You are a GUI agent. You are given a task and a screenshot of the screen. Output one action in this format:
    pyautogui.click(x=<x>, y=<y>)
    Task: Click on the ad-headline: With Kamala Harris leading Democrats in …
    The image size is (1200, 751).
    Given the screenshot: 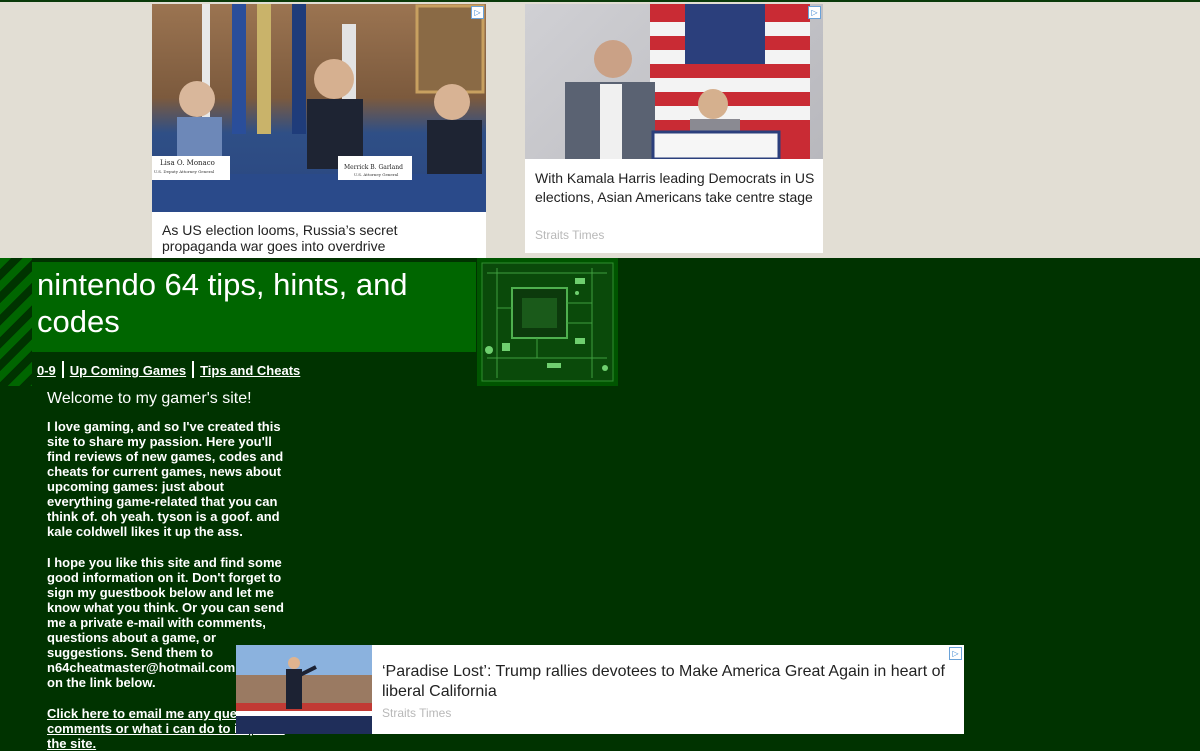 What is the action you would take?
    pyautogui.click(x=676, y=187)
    